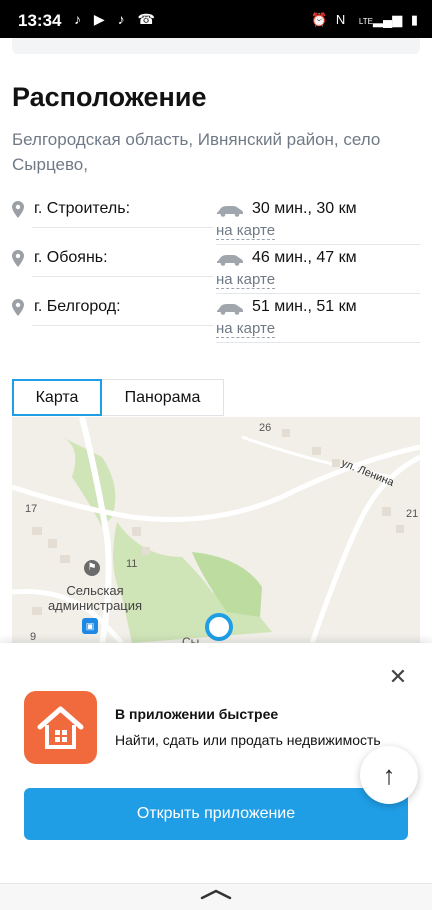 The image size is (432, 910). I want to click on route-row: г. Обоянь: 46 мин., 47 км на карте, so click(216, 271).